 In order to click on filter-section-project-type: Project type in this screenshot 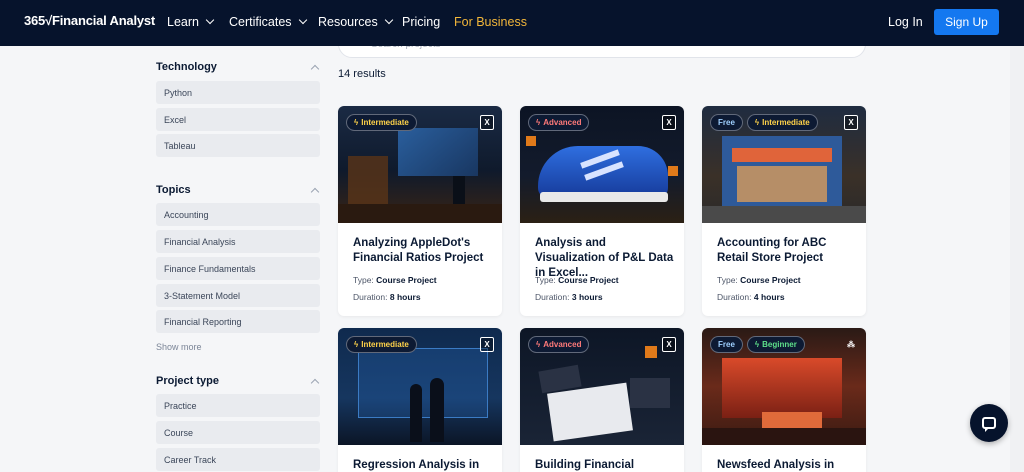, I will do `click(187, 381)`.